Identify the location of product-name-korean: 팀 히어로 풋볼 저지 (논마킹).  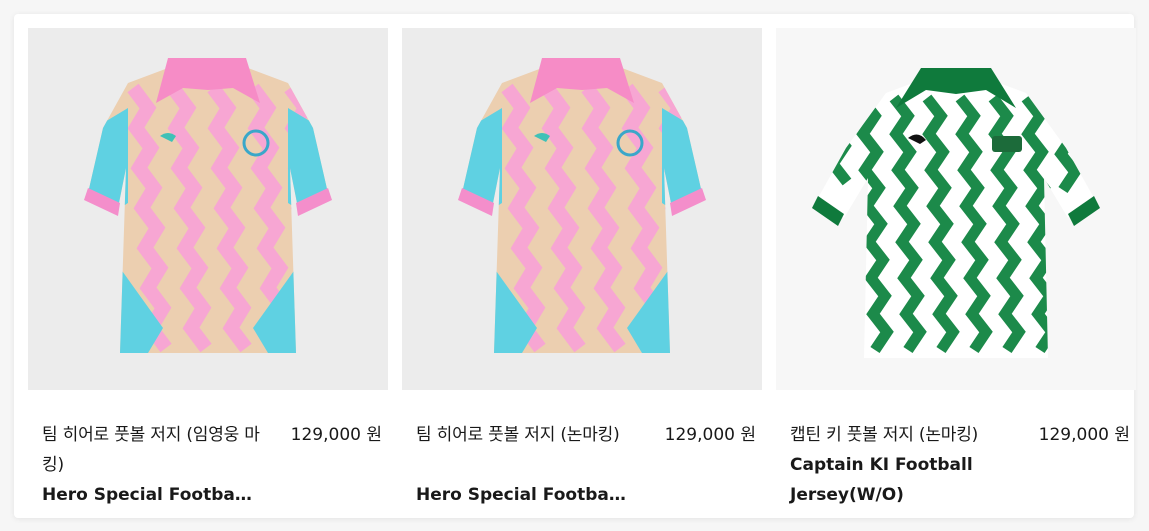
(526, 435).